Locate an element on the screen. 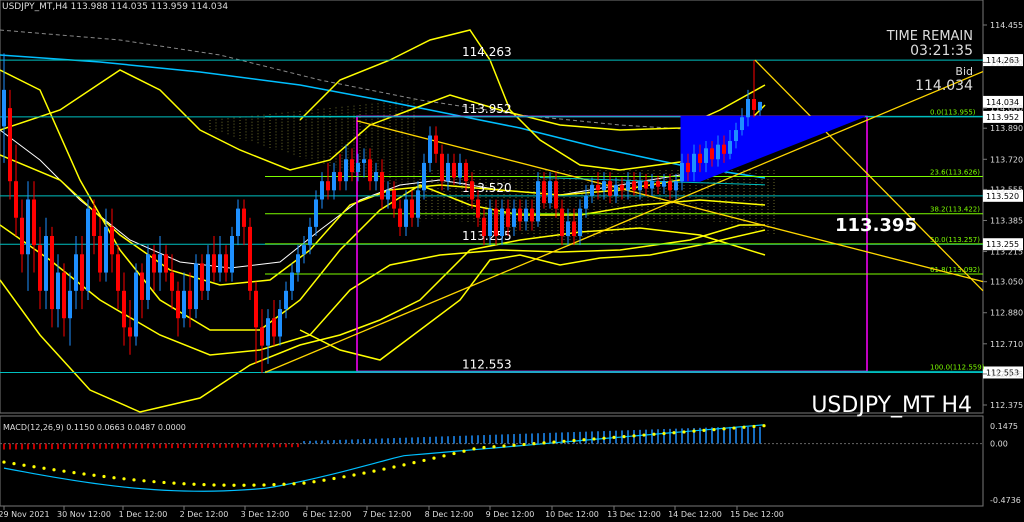 The image size is (1024, 522). macd-tick-label: 0.1475 is located at coordinates (1004, 426).